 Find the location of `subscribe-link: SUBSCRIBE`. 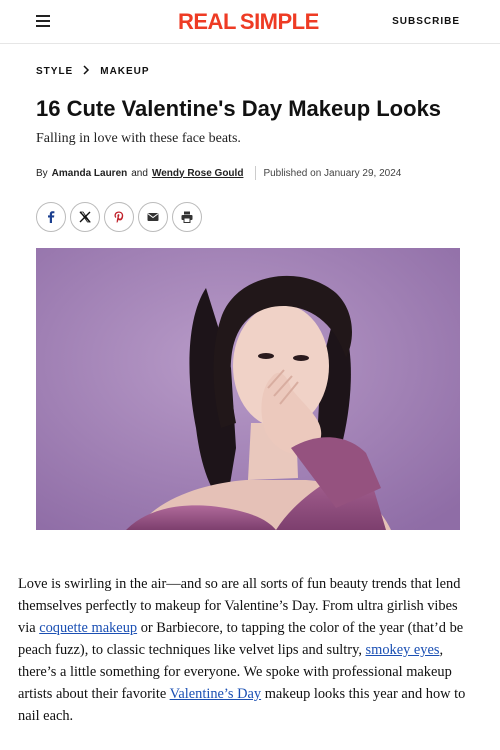

subscribe-link: SUBSCRIBE is located at coordinates (426, 21).